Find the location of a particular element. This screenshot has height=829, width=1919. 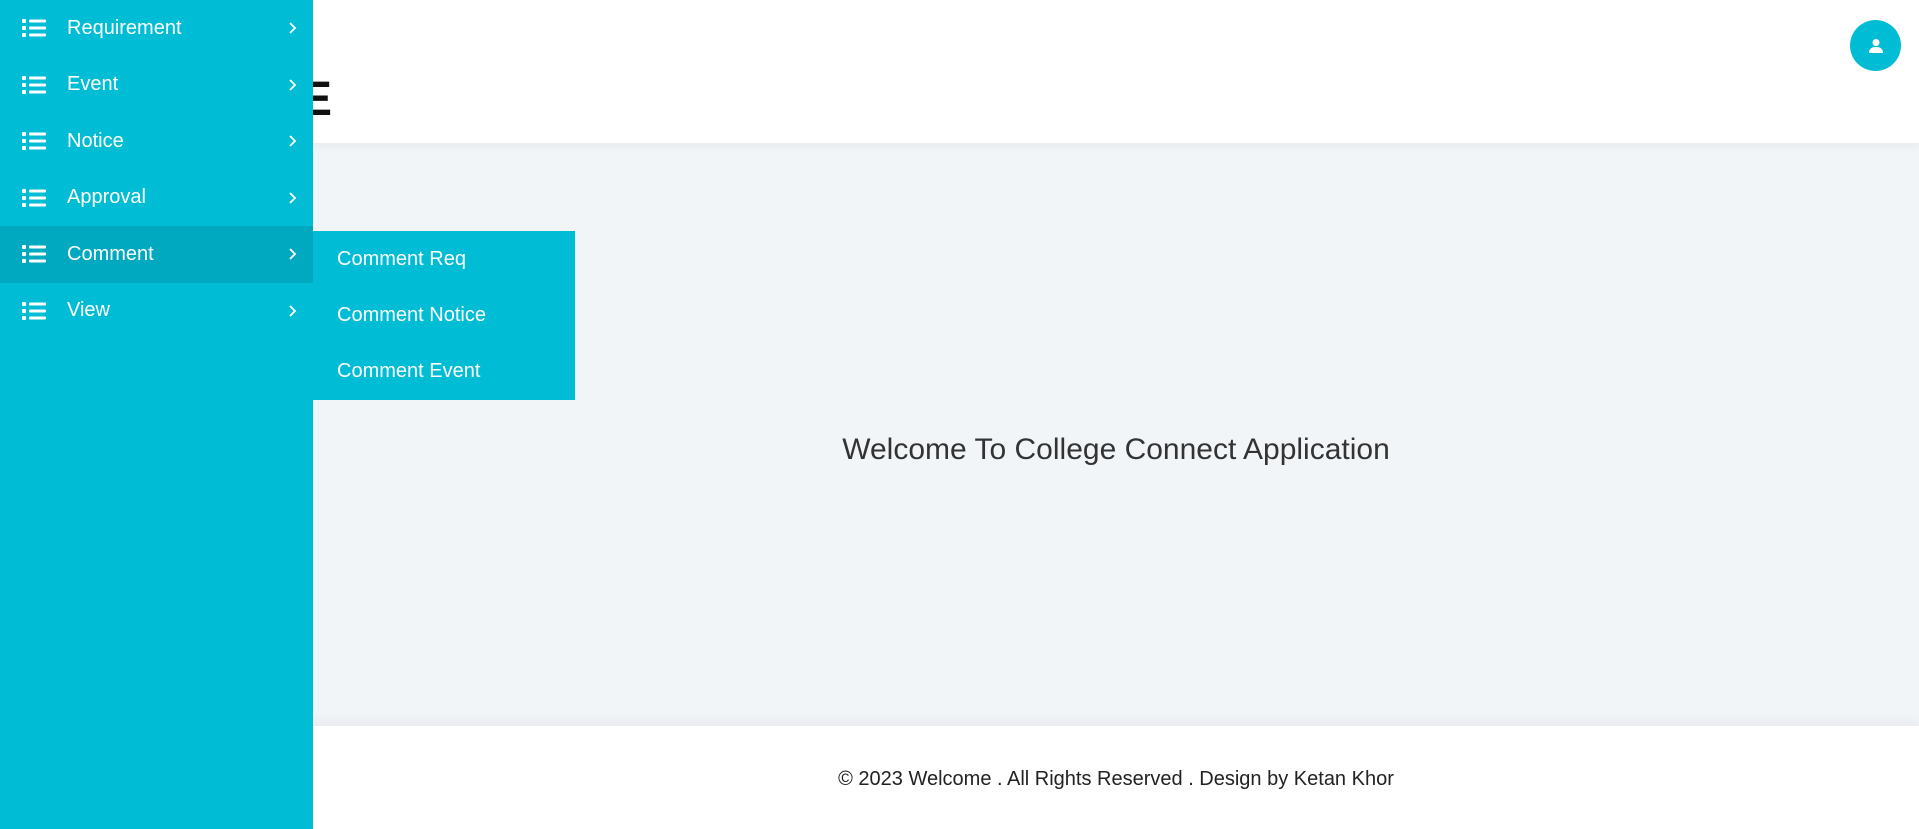

sidebar-item-event: Event is located at coordinates (156, 85).